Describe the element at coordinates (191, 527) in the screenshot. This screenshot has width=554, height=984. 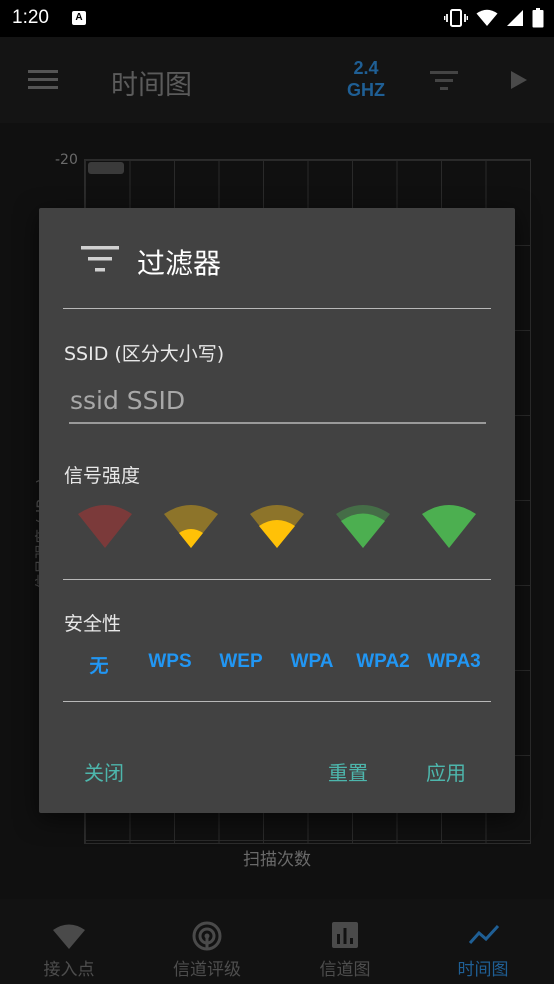
I see `signal-level-2-icon` at that location.